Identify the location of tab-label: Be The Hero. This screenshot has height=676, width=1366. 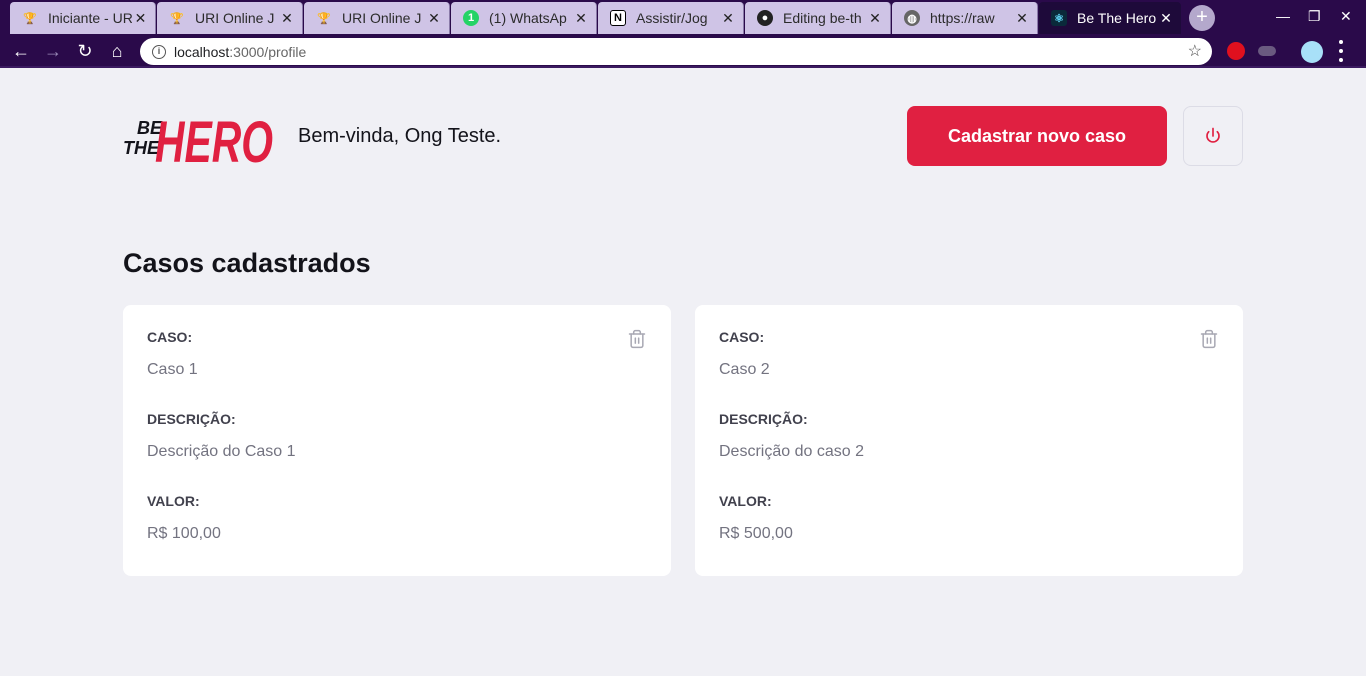
(1117, 18).